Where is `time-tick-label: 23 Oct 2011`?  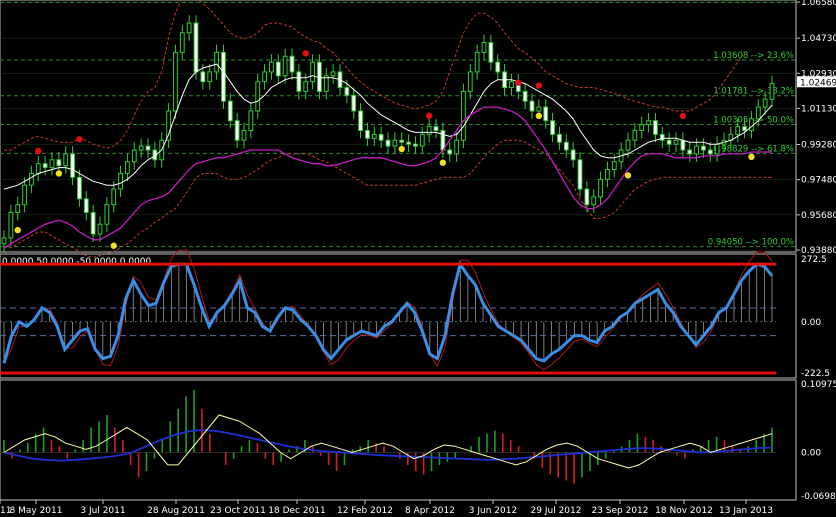 time-tick-label: 23 Oct 2011 is located at coordinates (238, 511).